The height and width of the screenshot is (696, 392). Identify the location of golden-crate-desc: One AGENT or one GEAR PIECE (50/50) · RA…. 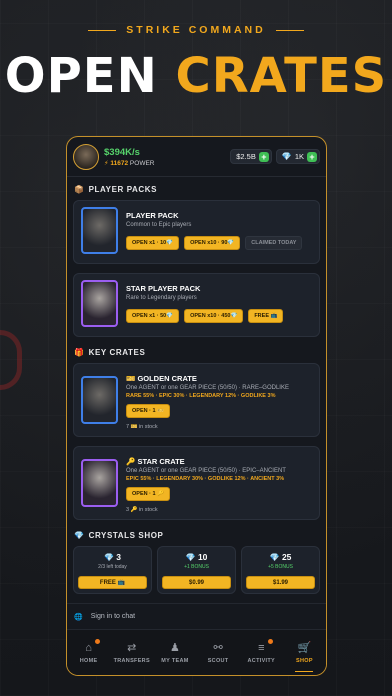
(207, 388).